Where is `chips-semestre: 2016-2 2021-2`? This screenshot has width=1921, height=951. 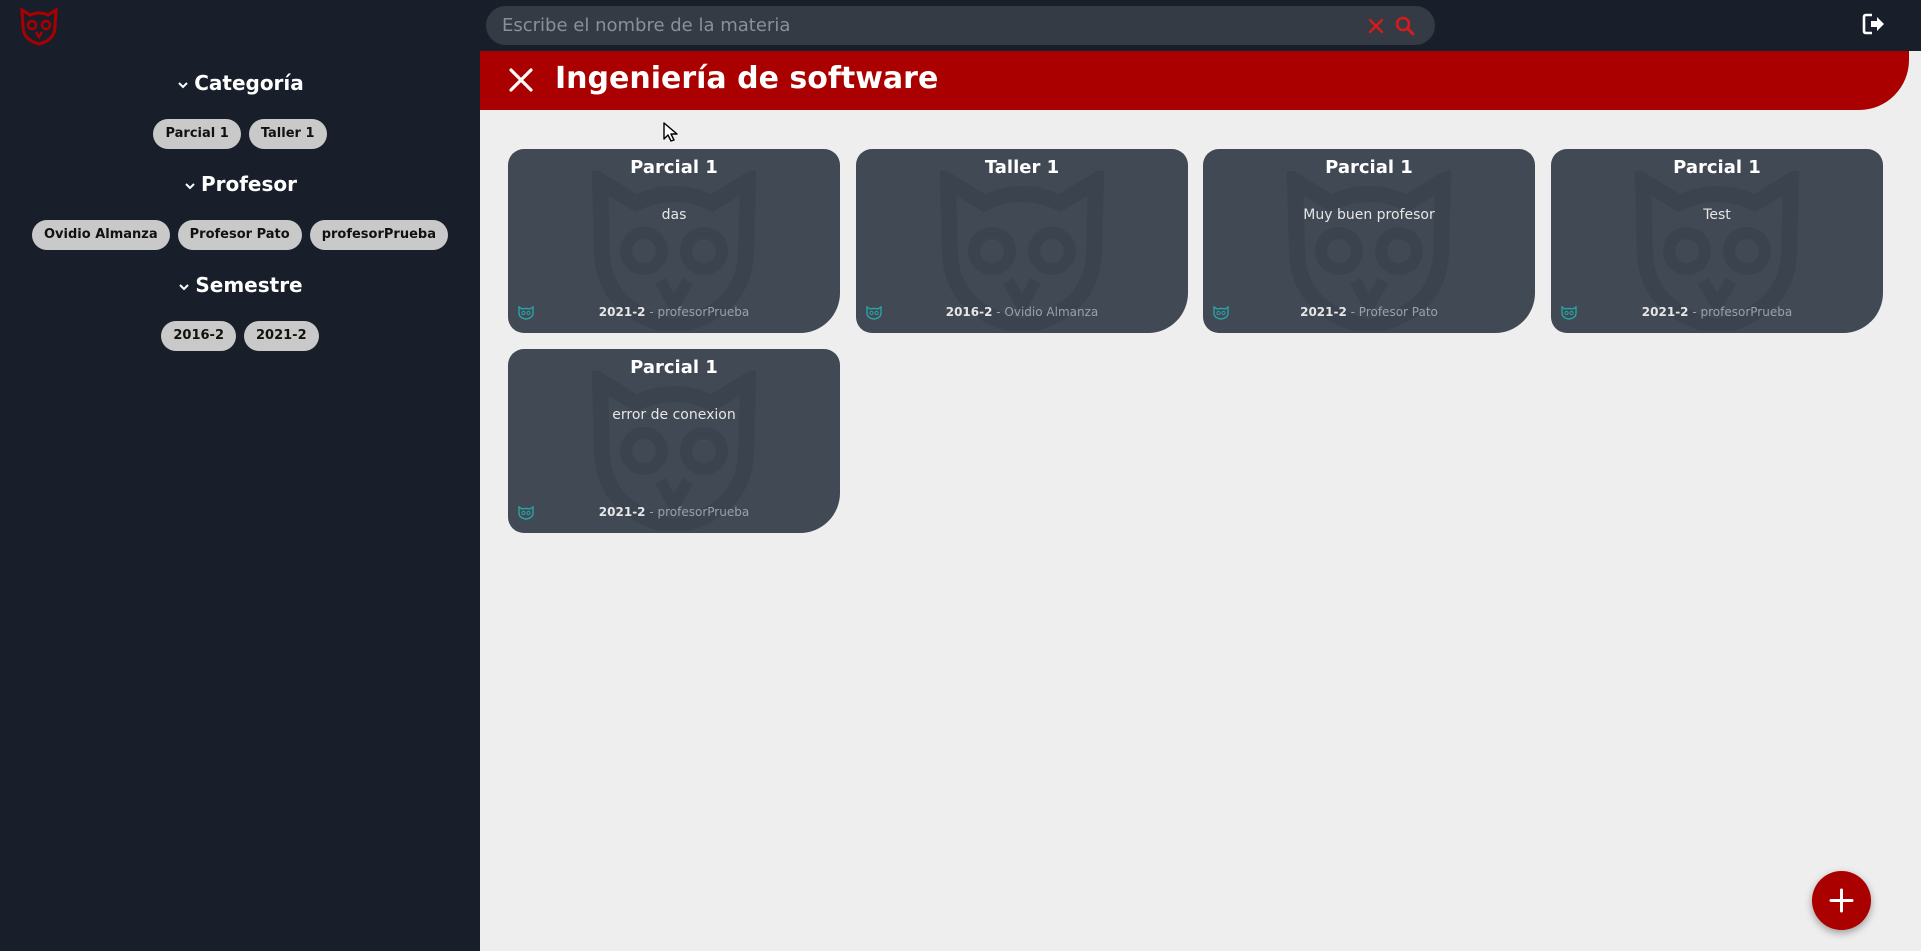 chips-semestre: 2016-2 2021-2 is located at coordinates (240, 336).